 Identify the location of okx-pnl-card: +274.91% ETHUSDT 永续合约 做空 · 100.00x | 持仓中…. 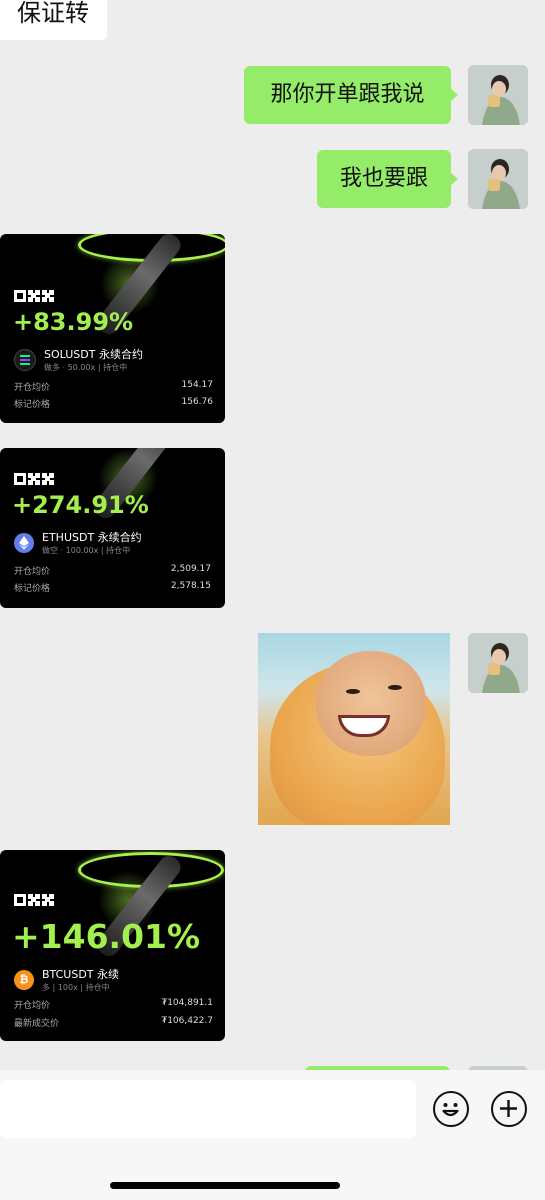
(112, 528).